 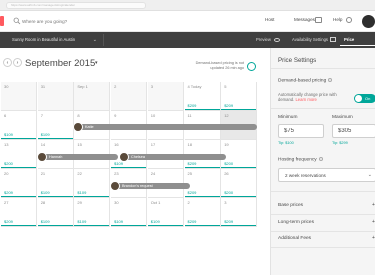 What do you see at coordinates (318, 20) in the screenshot?
I see `messages-icon` at bounding box center [318, 20].